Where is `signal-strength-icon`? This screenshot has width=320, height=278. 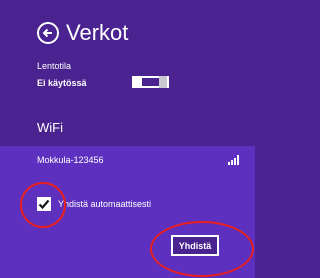 signal-strength-icon is located at coordinates (235, 160).